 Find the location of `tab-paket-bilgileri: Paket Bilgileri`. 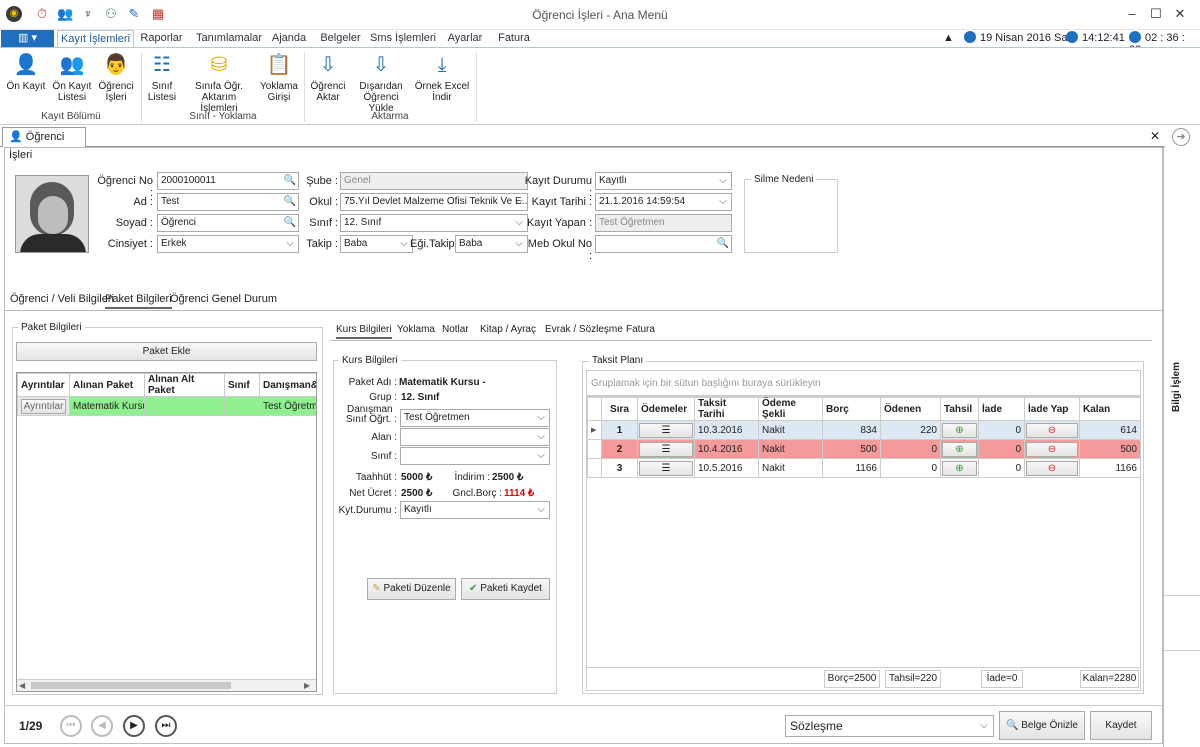

tab-paket-bilgileri: Paket Bilgileri is located at coordinates (138, 301).